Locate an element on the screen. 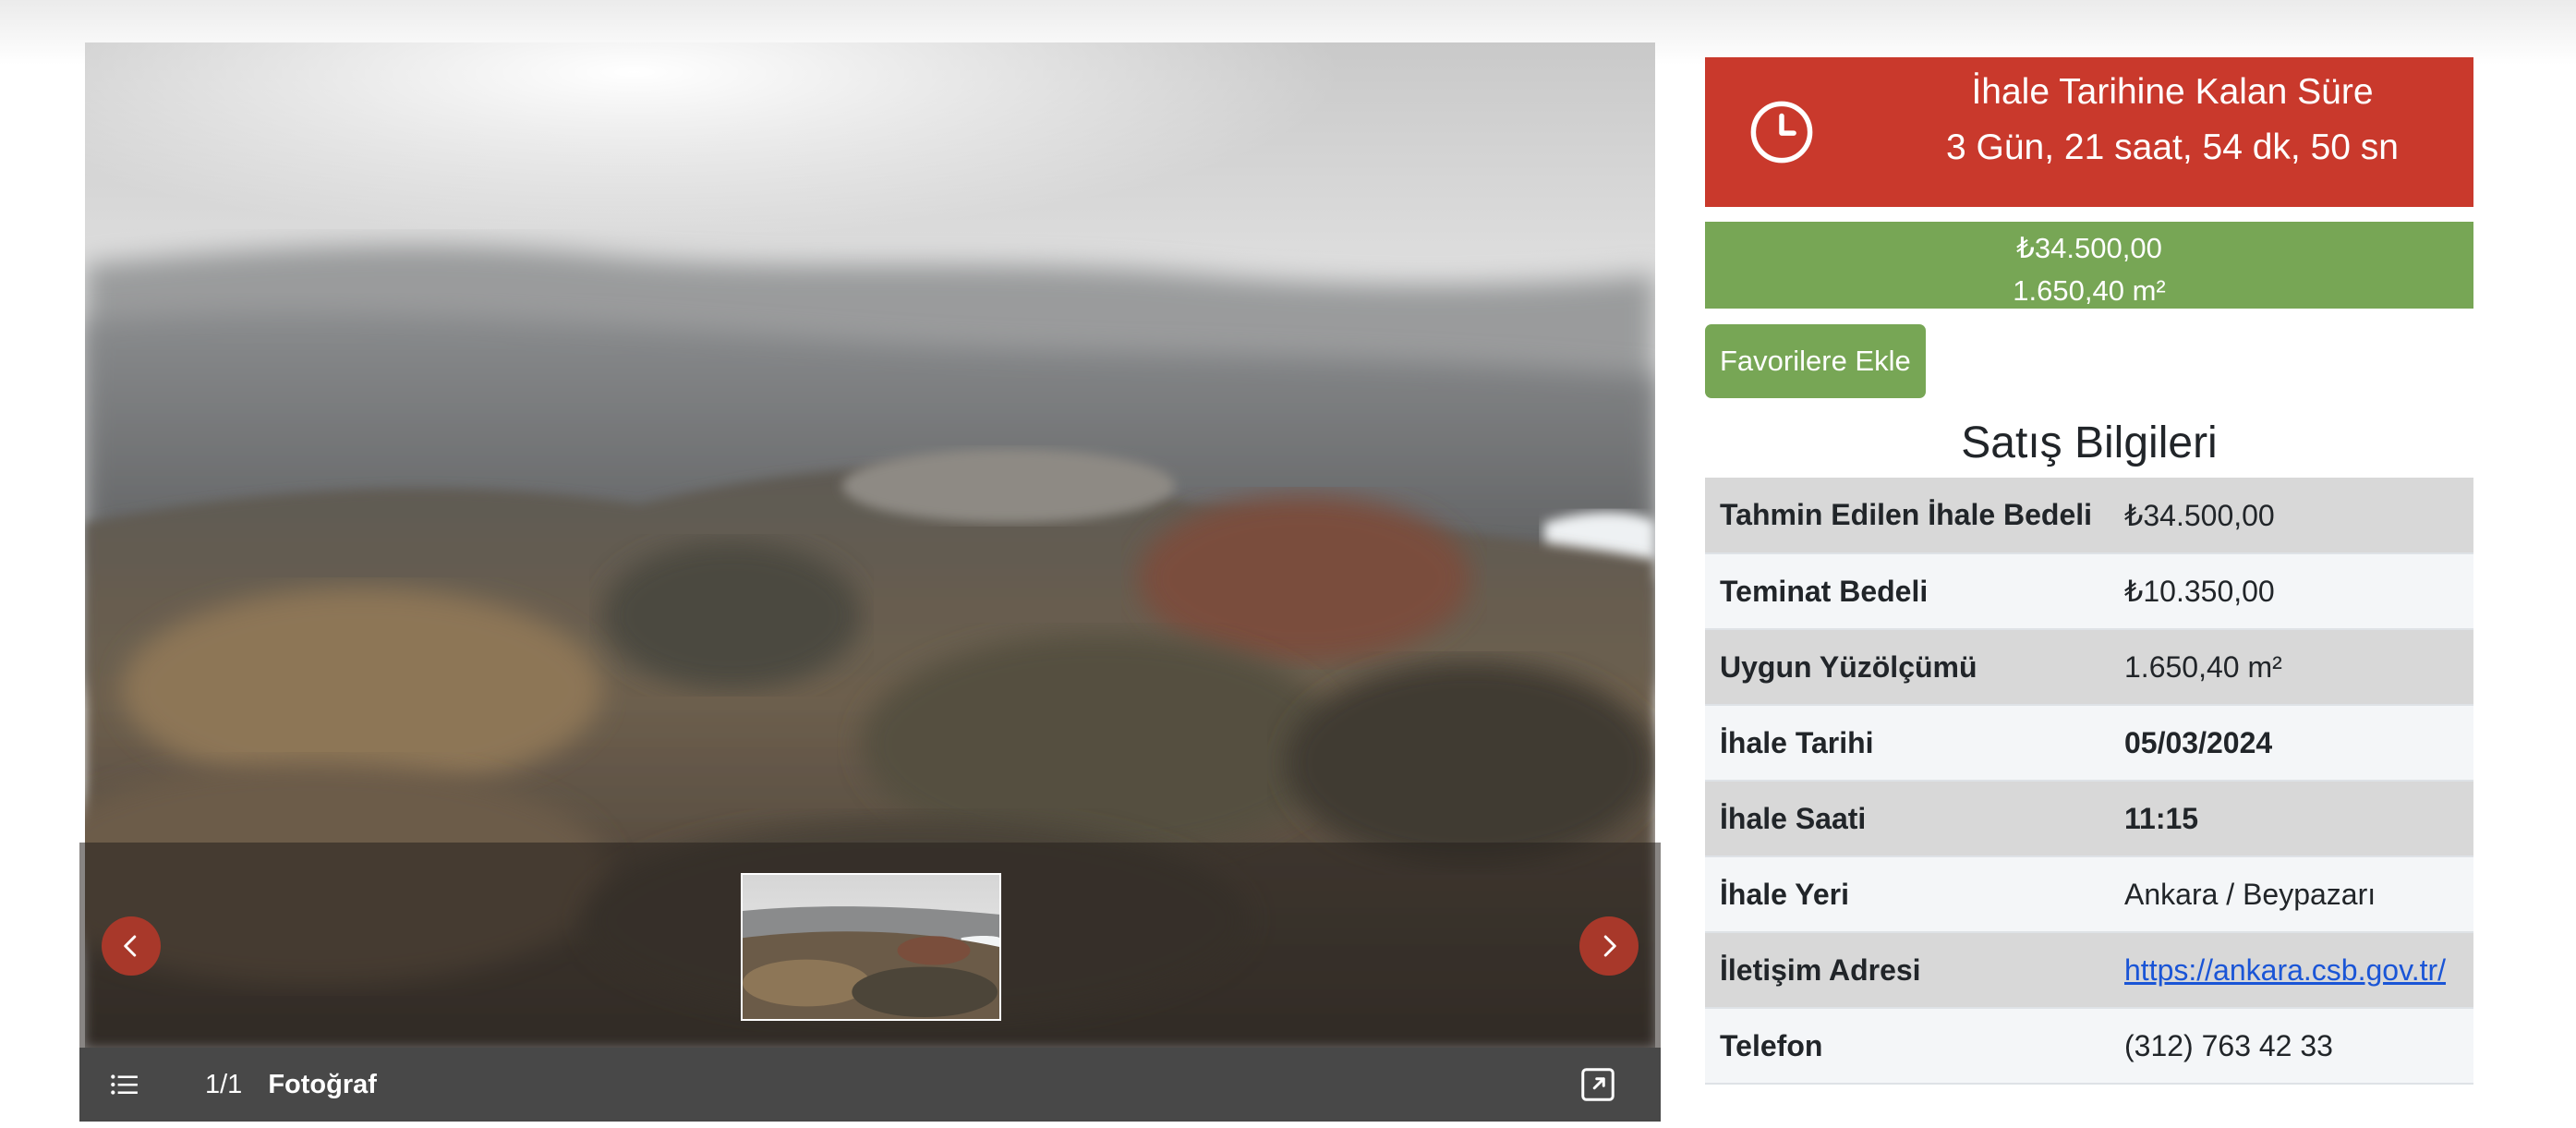 This screenshot has width=2576, height=1128. photo-counter: 1/1 is located at coordinates (224, 1084).